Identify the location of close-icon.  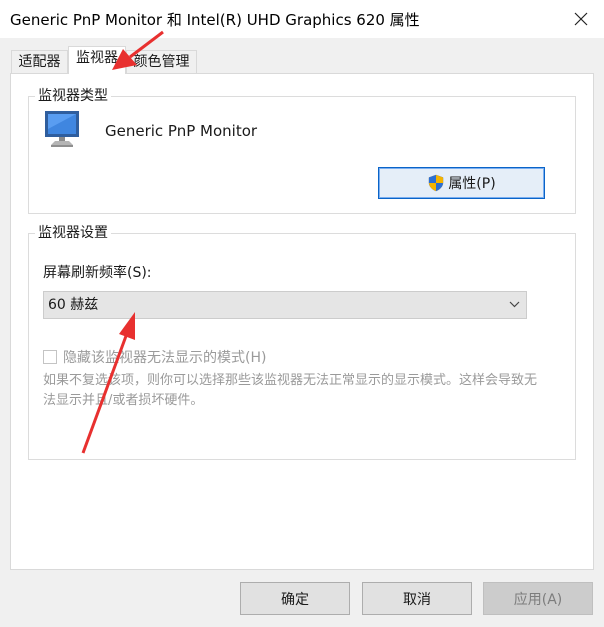
(581, 19).